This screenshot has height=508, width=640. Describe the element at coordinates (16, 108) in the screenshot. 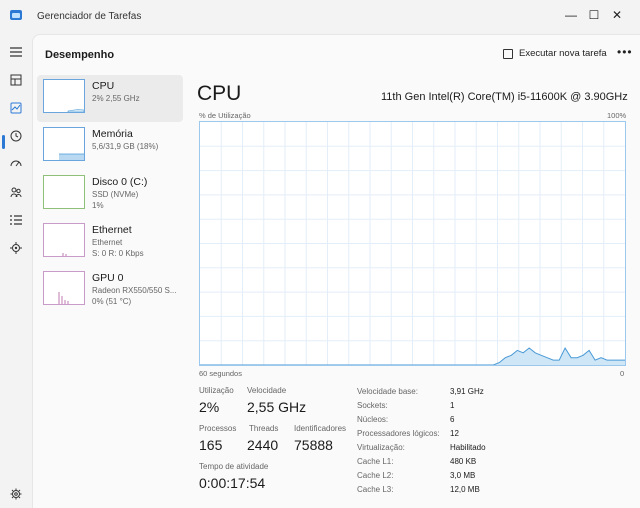

I see `performance-icon` at that location.